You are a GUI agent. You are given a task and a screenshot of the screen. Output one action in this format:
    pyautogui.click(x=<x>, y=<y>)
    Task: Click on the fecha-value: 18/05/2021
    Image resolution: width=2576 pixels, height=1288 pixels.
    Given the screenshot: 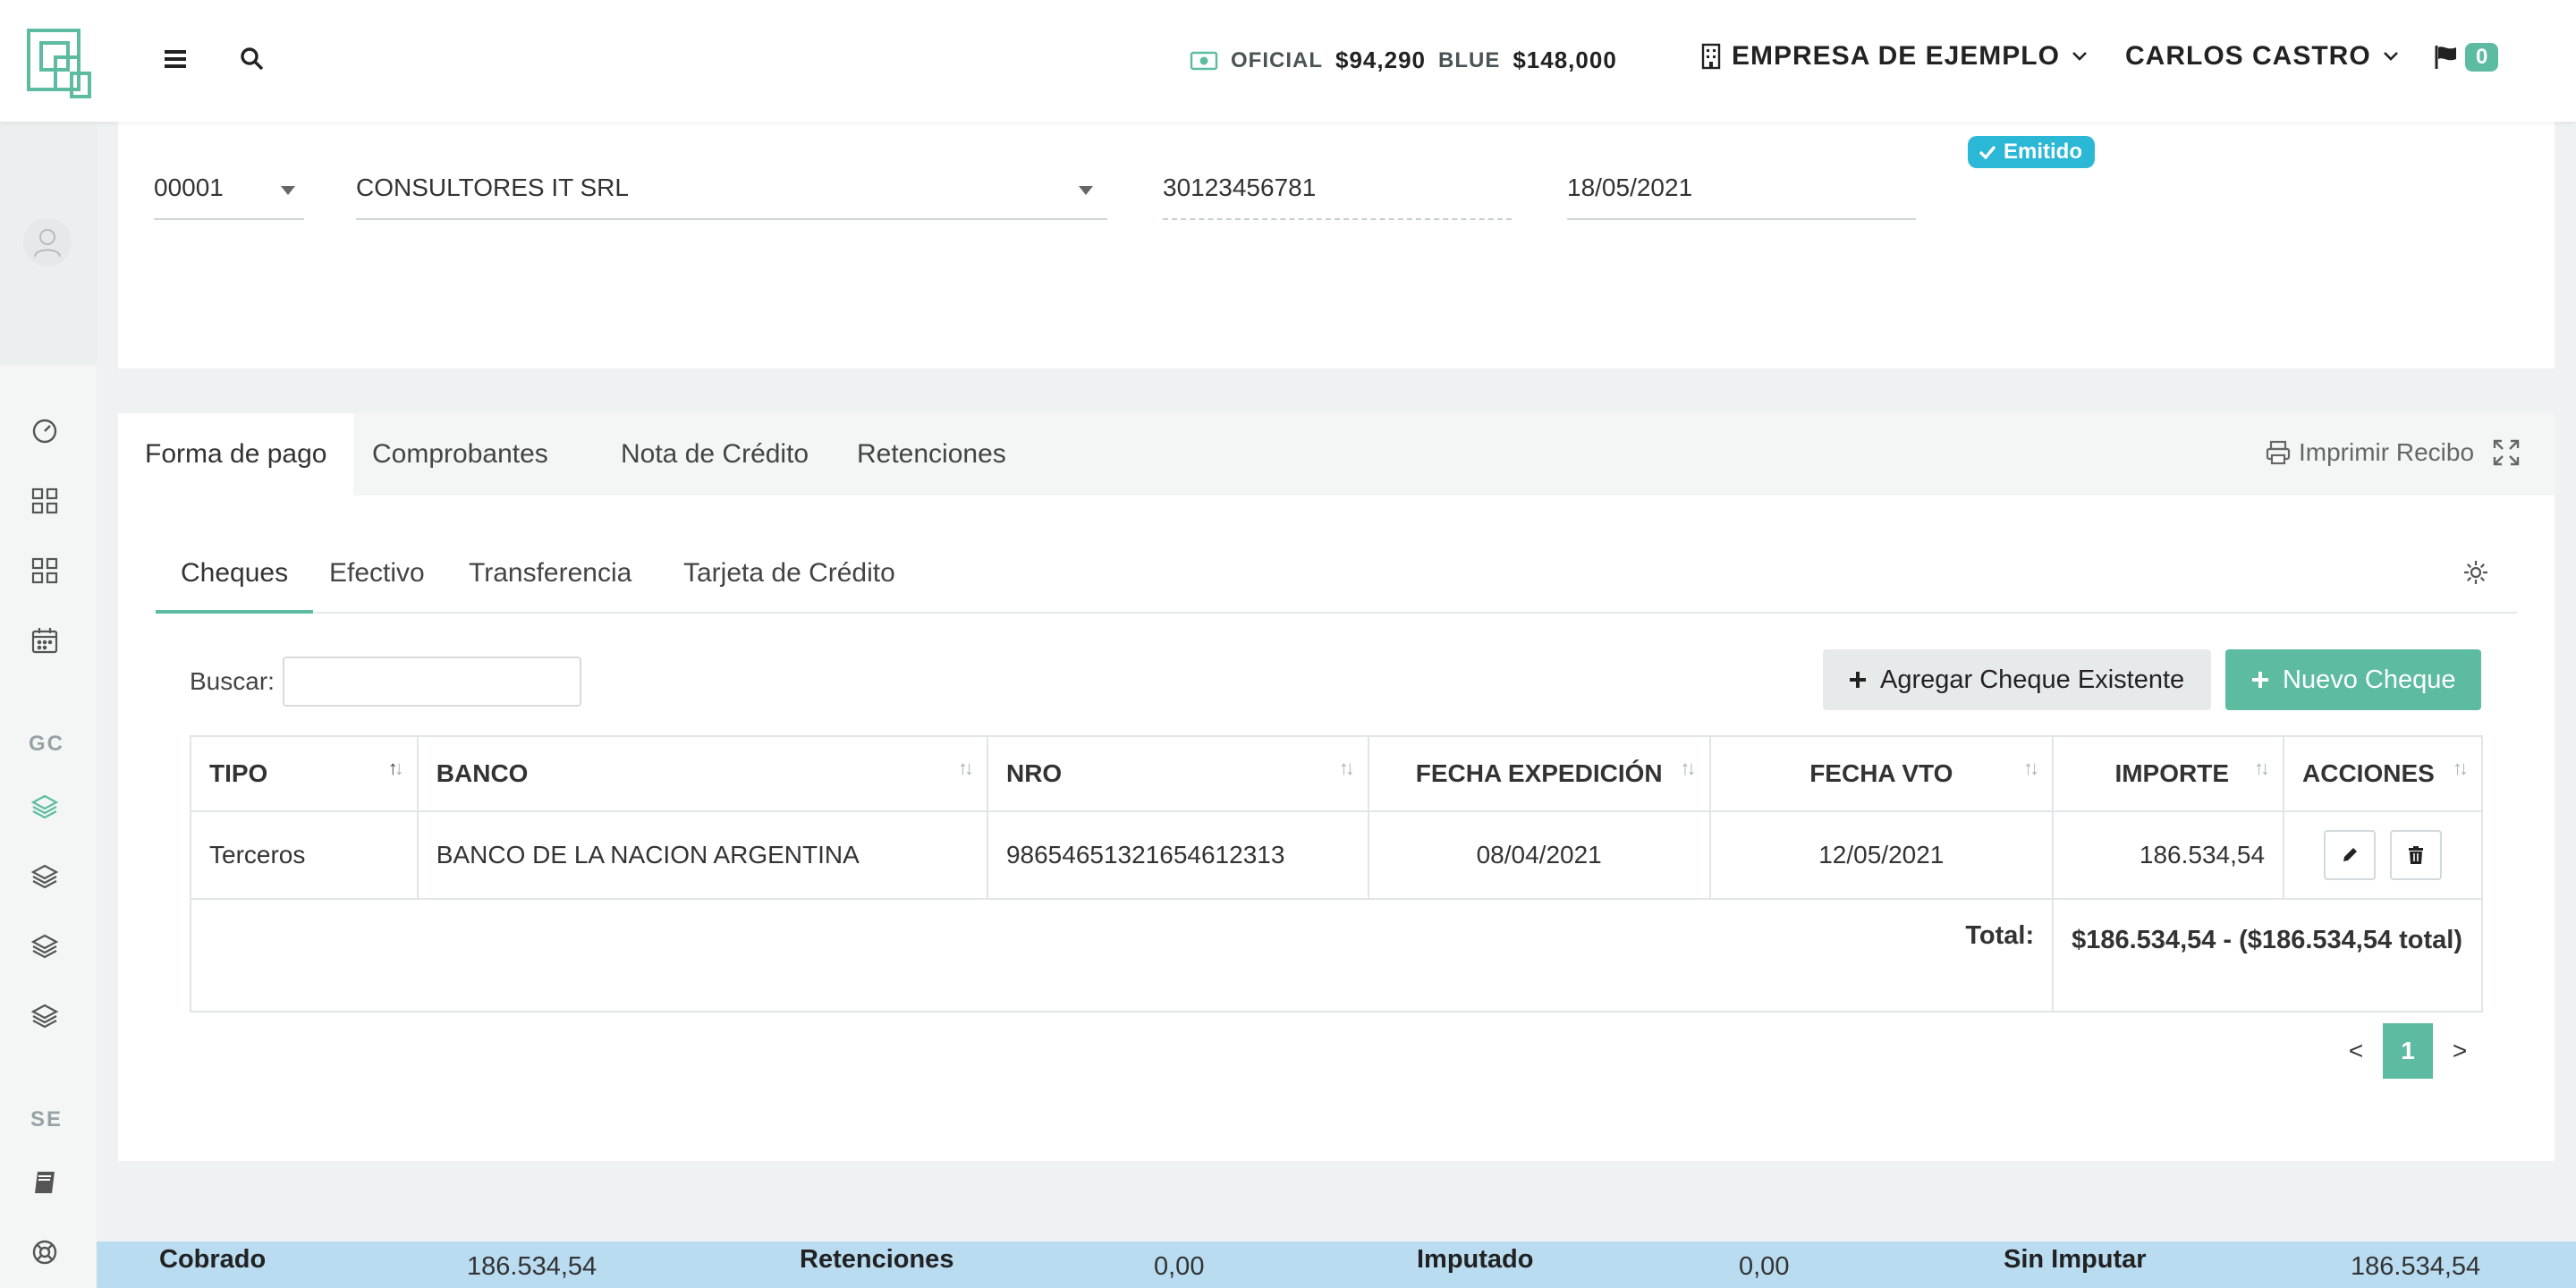 What is the action you would take?
    pyautogui.click(x=1630, y=187)
    